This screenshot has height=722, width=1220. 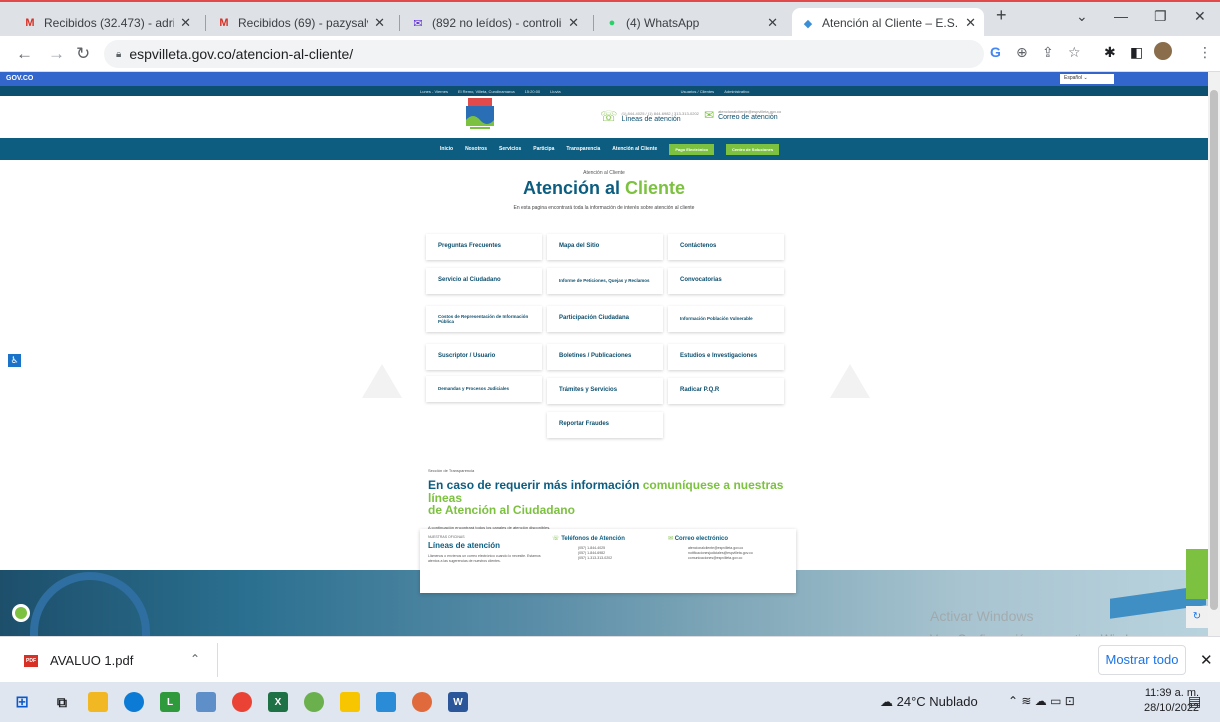 What do you see at coordinates (736, 91) in the screenshot?
I see `admin-link: Administrativo` at bounding box center [736, 91].